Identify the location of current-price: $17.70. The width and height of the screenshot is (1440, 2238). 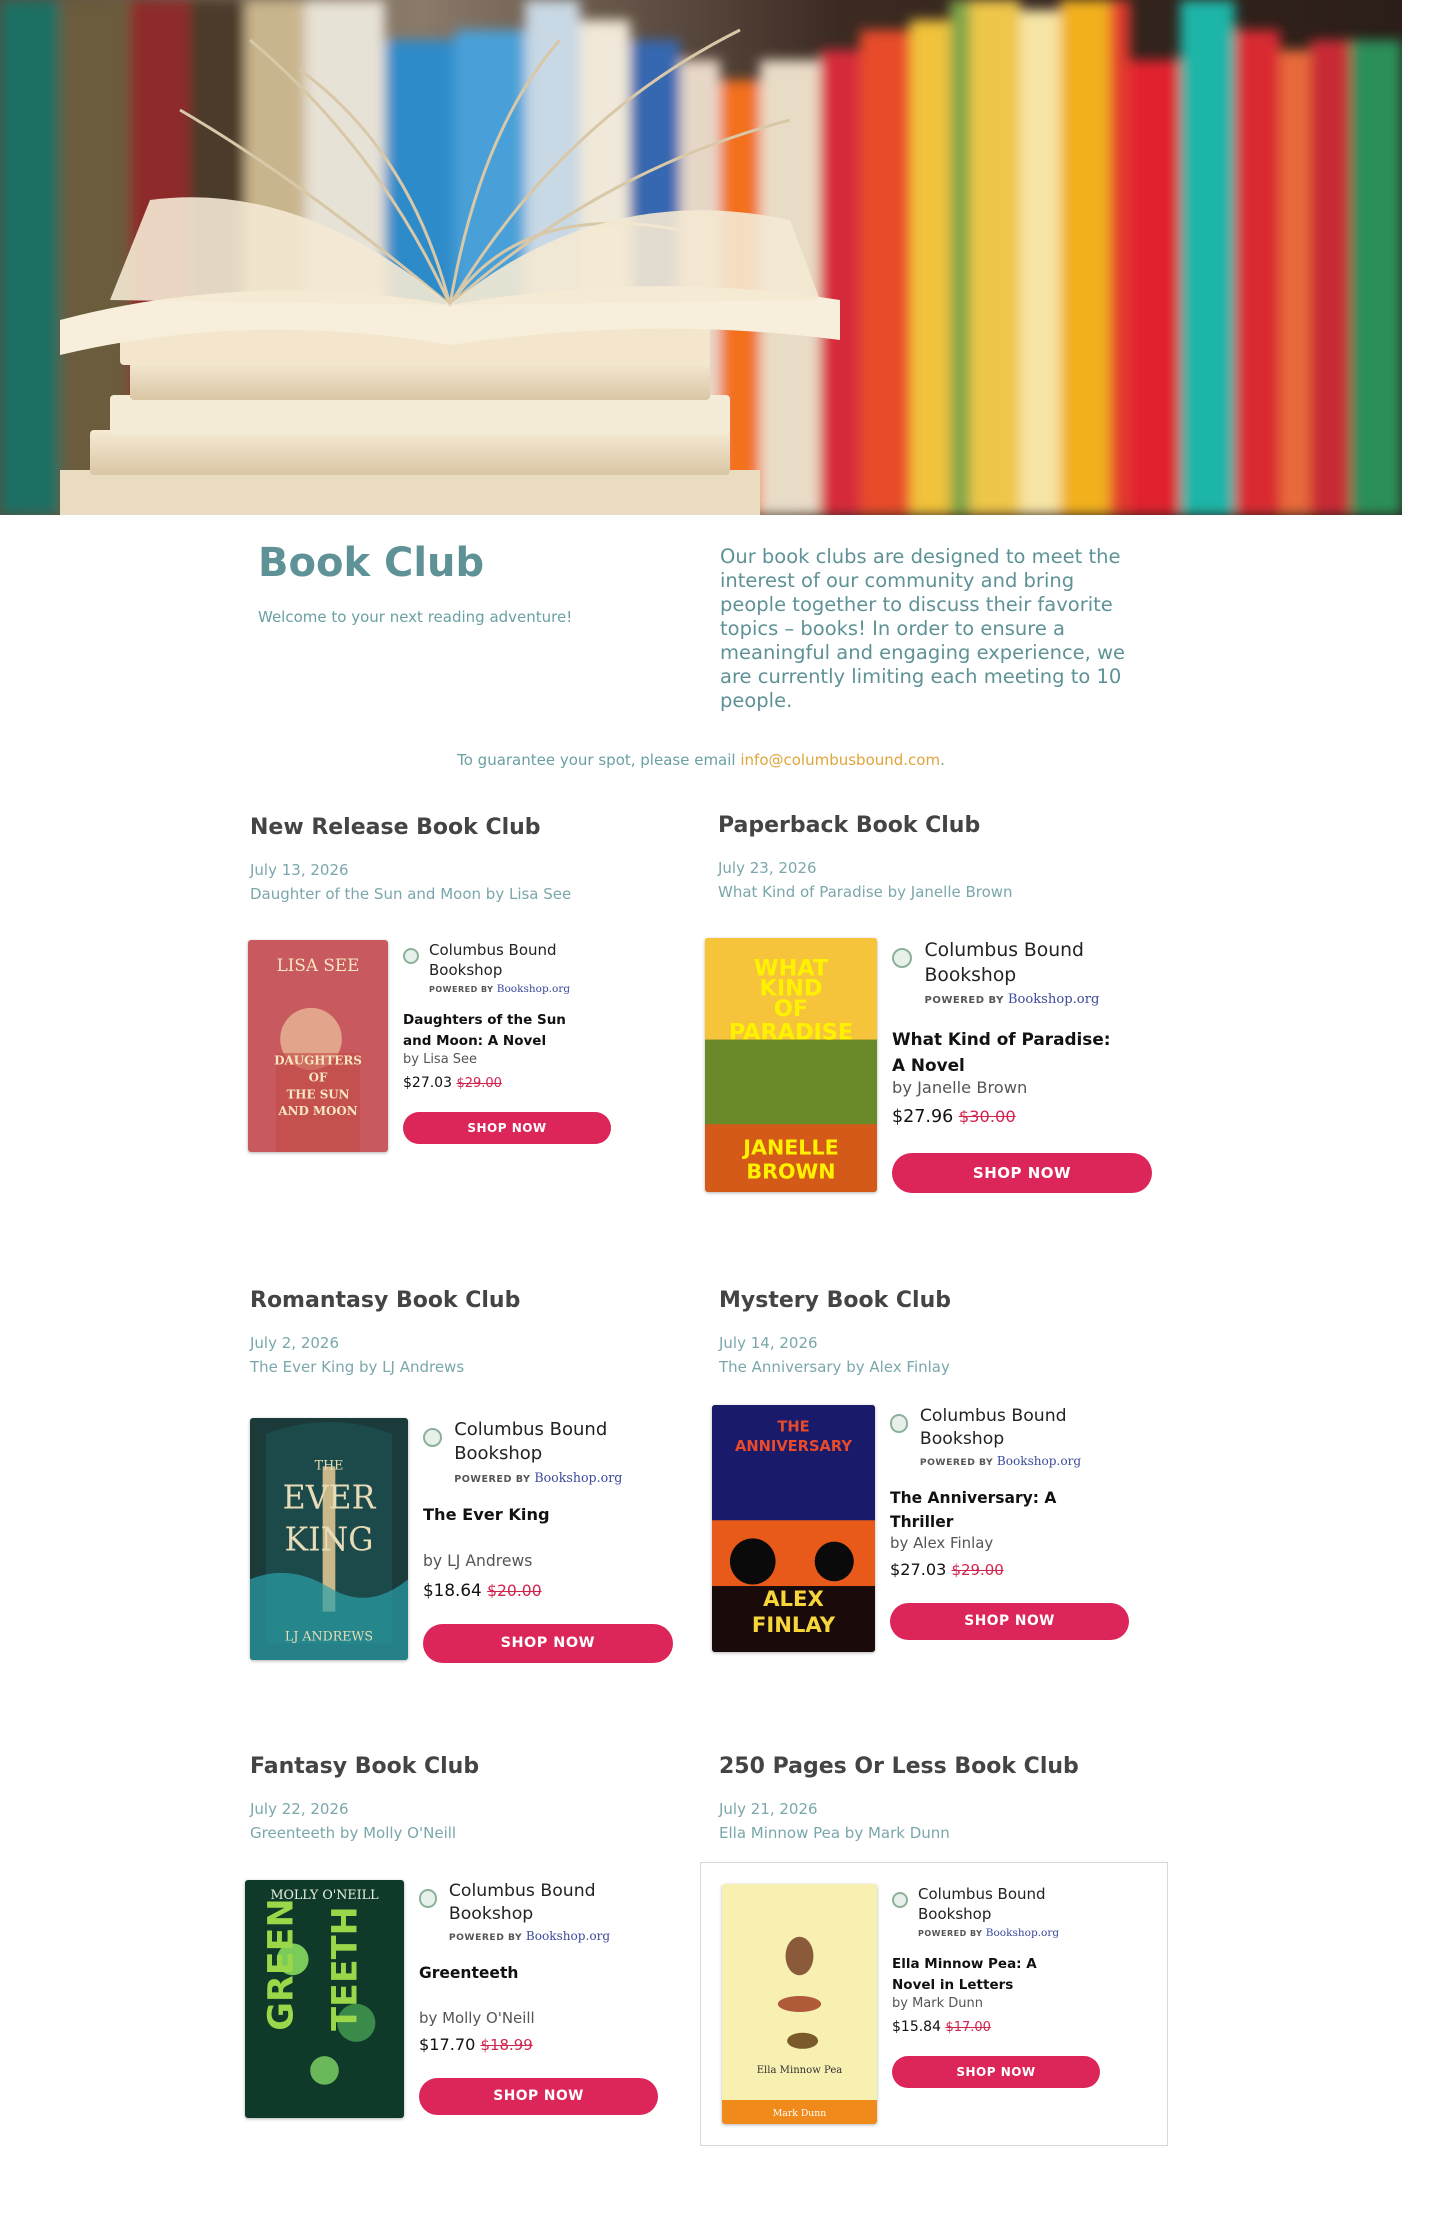
(447, 2045).